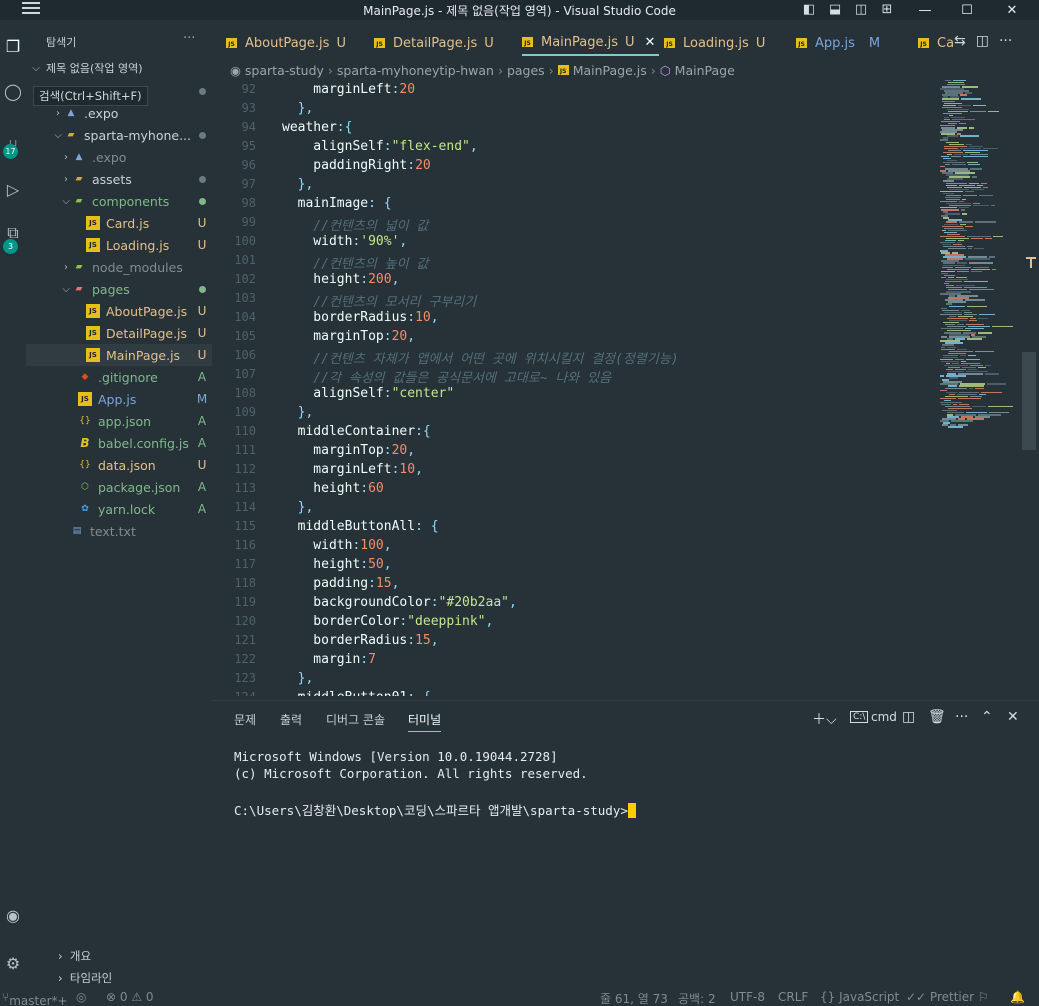  Describe the element at coordinates (987, 717) in the screenshot. I see `maximize-panel-icon: ⌃` at that location.